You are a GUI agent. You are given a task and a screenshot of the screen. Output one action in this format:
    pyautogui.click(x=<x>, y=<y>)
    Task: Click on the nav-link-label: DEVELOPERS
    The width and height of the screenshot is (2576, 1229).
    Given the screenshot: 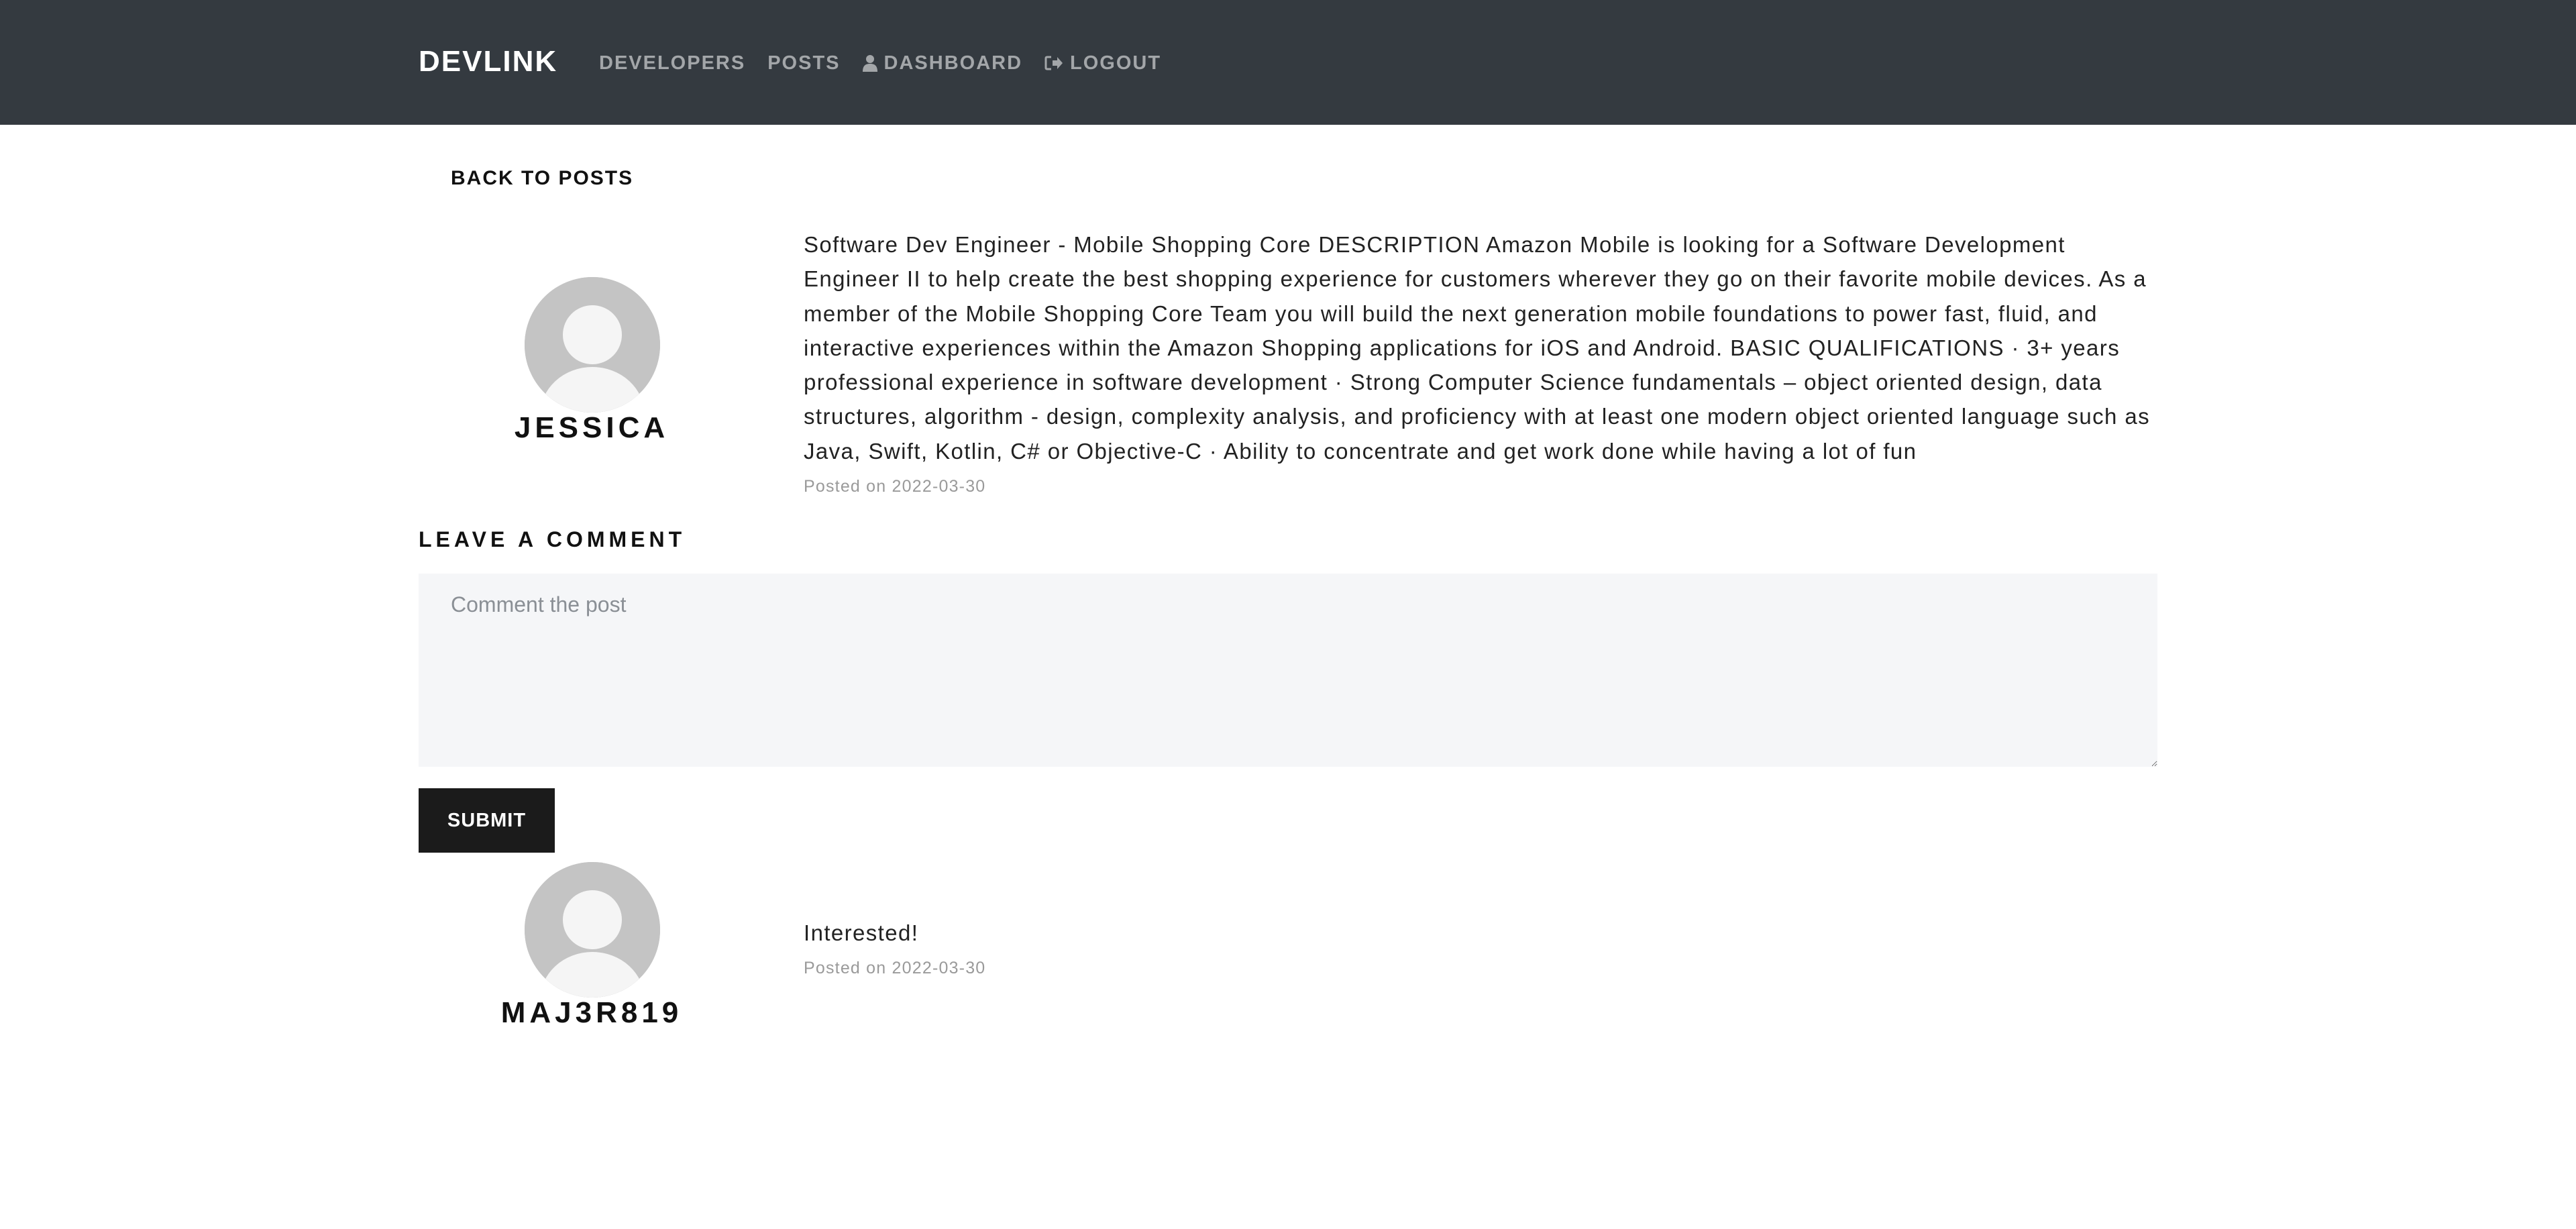 What is the action you would take?
    pyautogui.click(x=672, y=63)
    